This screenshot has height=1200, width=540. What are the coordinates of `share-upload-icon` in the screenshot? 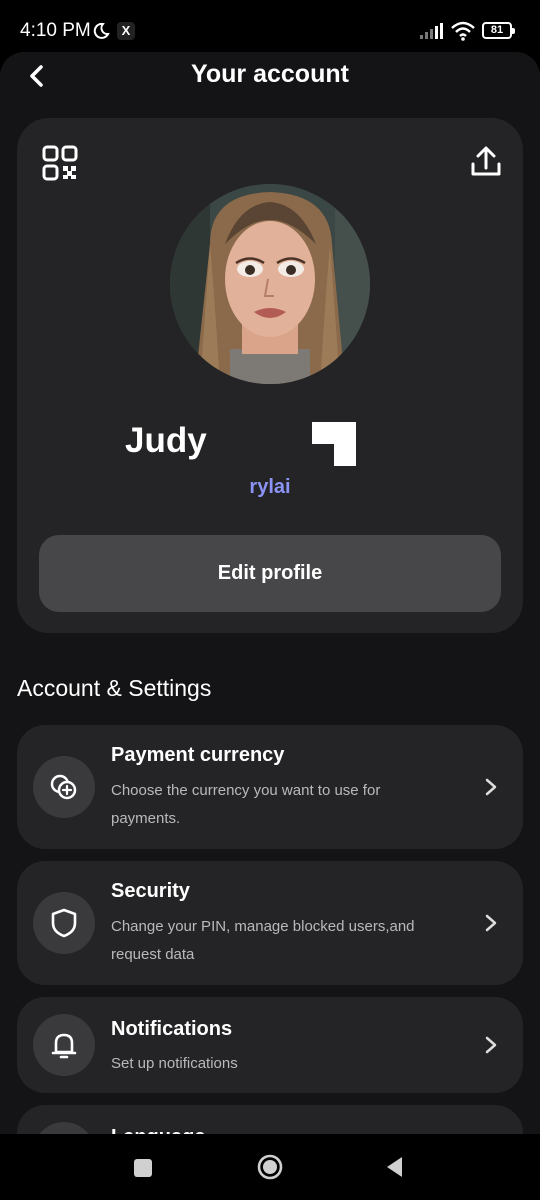 It's located at (486, 161).